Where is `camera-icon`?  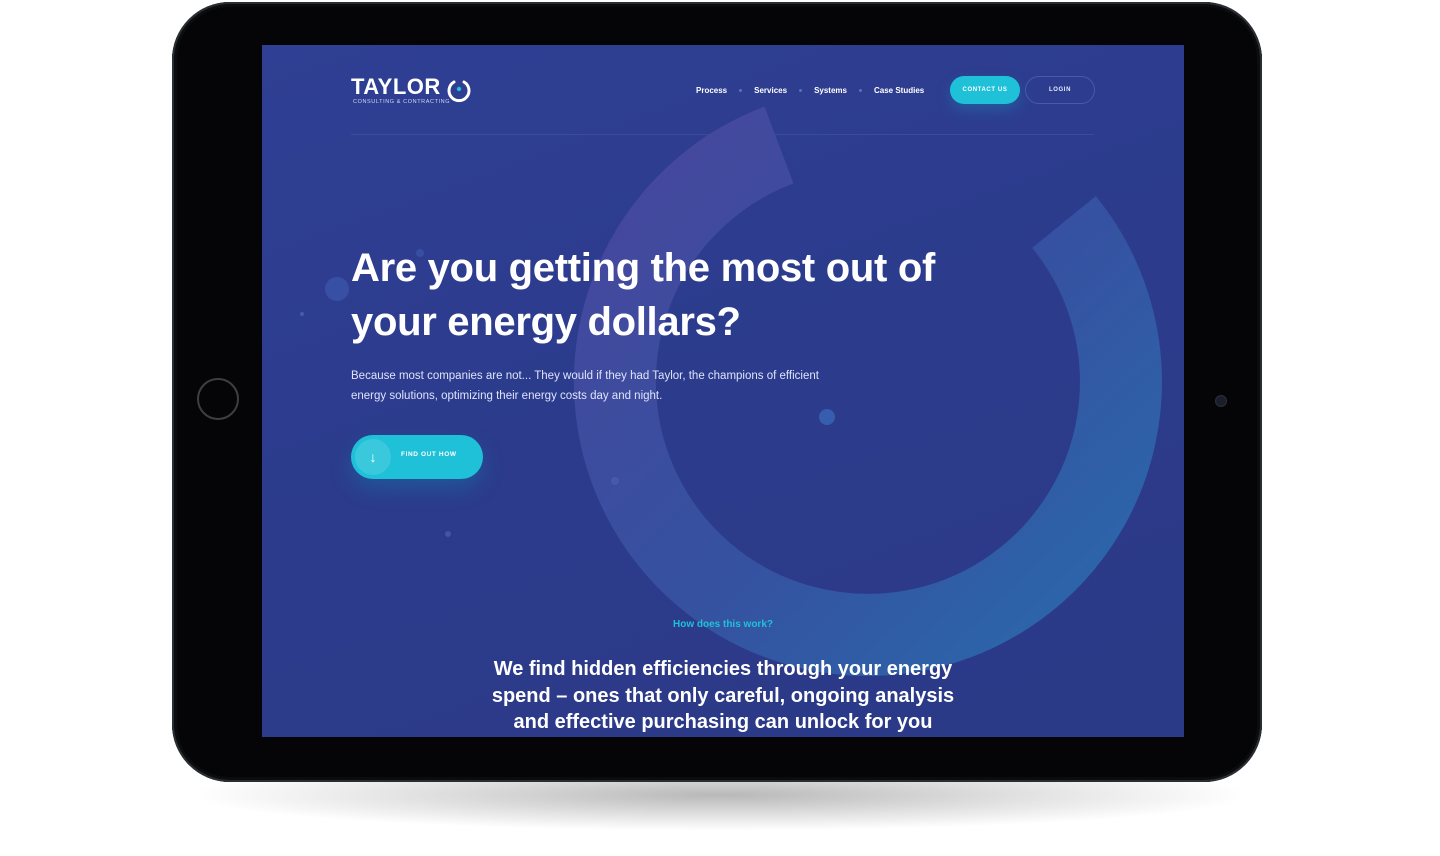 camera-icon is located at coordinates (1221, 401).